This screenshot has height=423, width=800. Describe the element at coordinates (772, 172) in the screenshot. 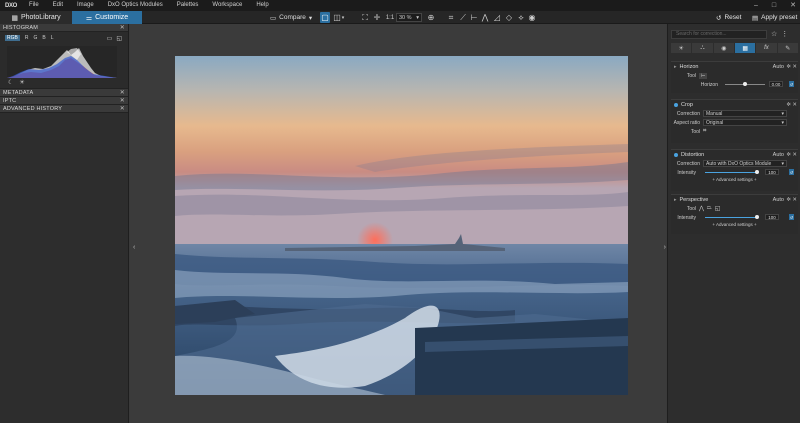

I see `distortion-intensity-field: 100` at that location.